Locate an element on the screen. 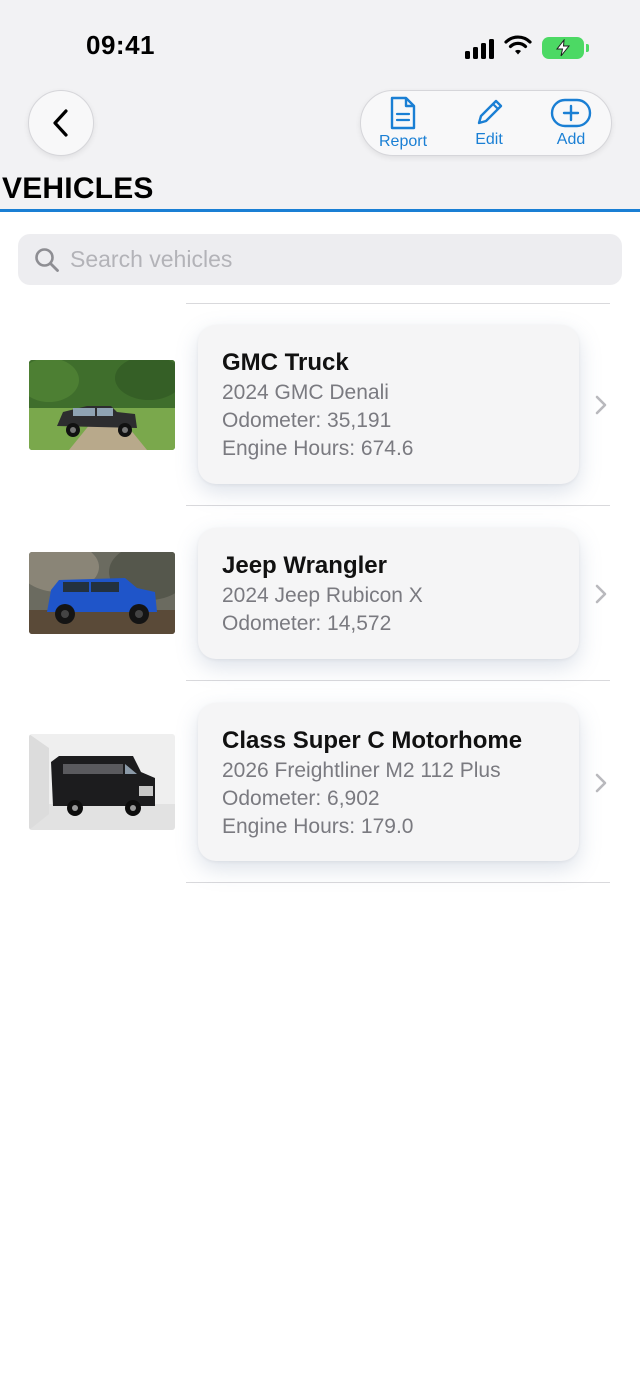 The height and width of the screenshot is (1391, 640). vehicle-name: GMC Truck is located at coordinates (285, 362).